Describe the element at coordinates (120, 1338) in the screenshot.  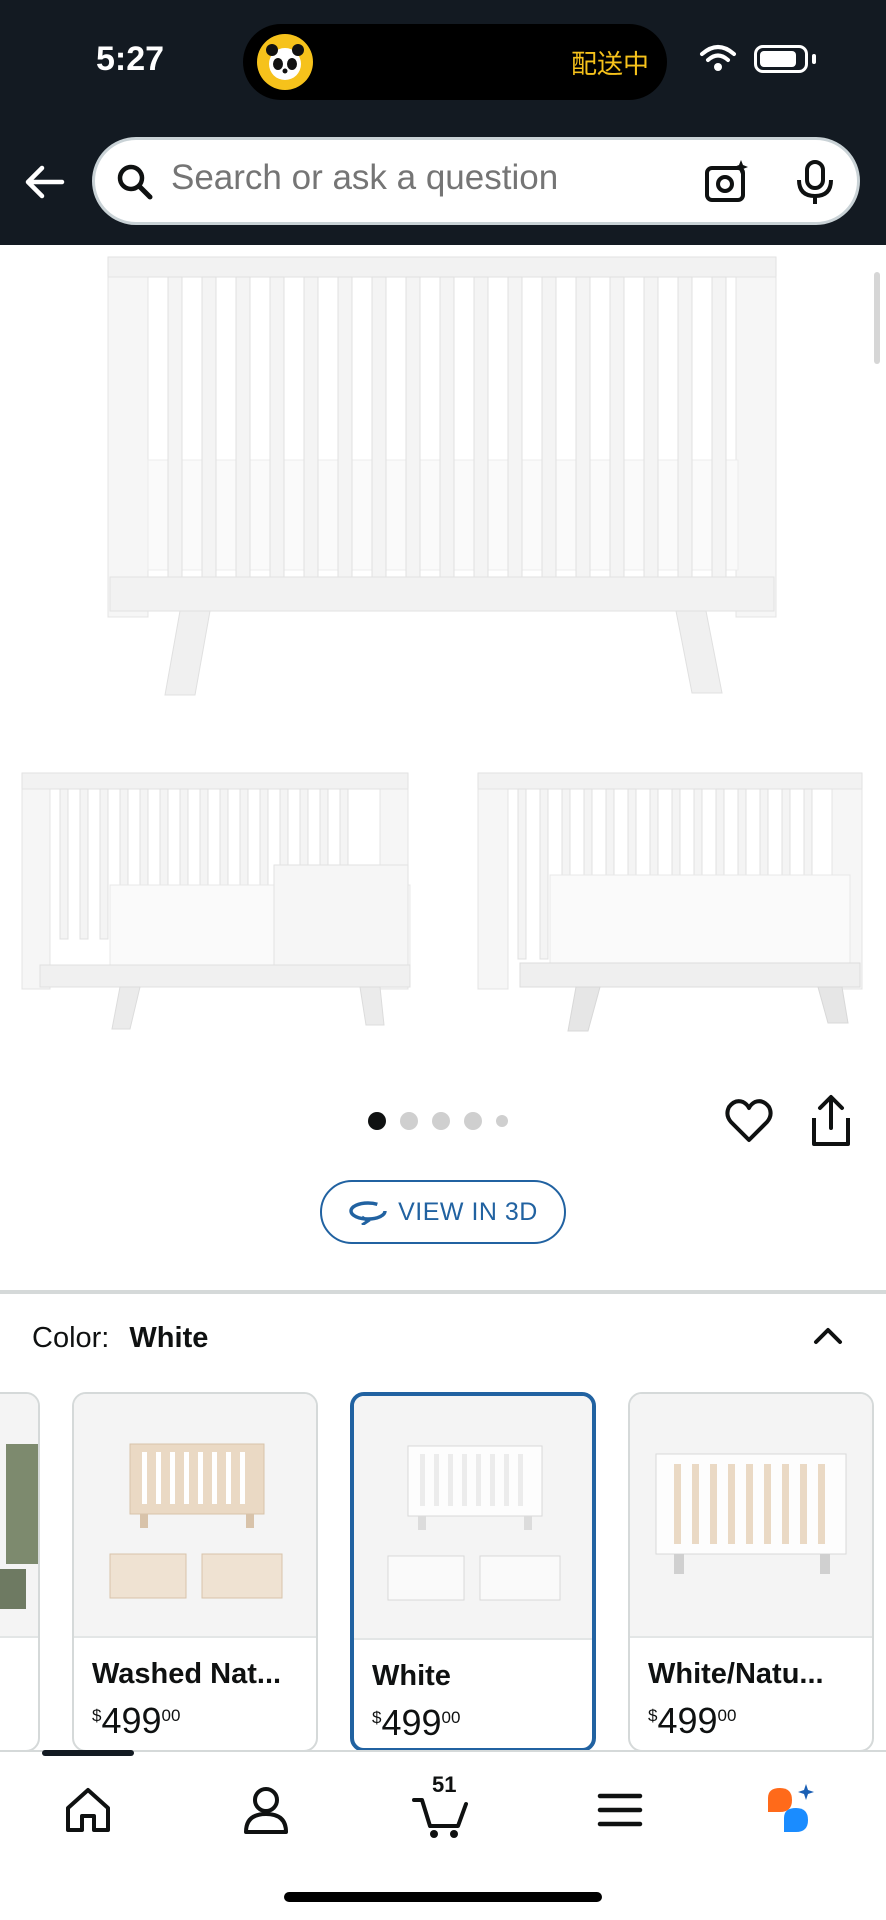
I see `color-selector-header: Color: White` at that location.